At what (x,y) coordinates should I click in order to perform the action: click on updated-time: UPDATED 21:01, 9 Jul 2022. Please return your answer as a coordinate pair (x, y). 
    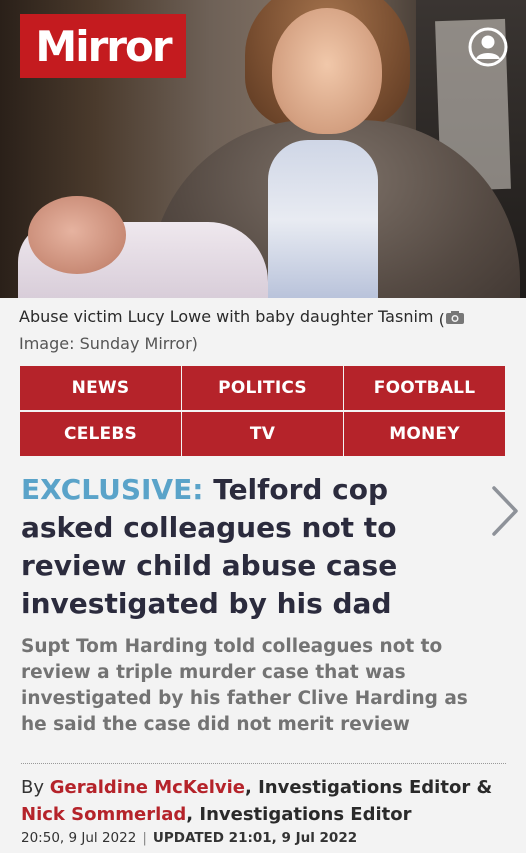
    Looking at the image, I should click on (255, 838).